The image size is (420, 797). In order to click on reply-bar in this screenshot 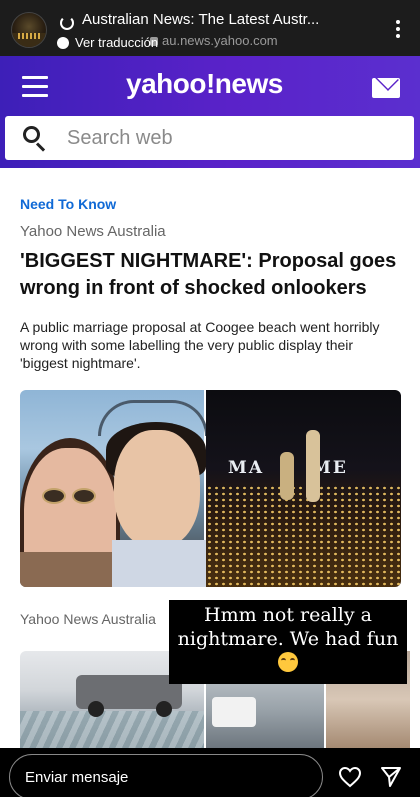, I will do `click(210, 772)`.